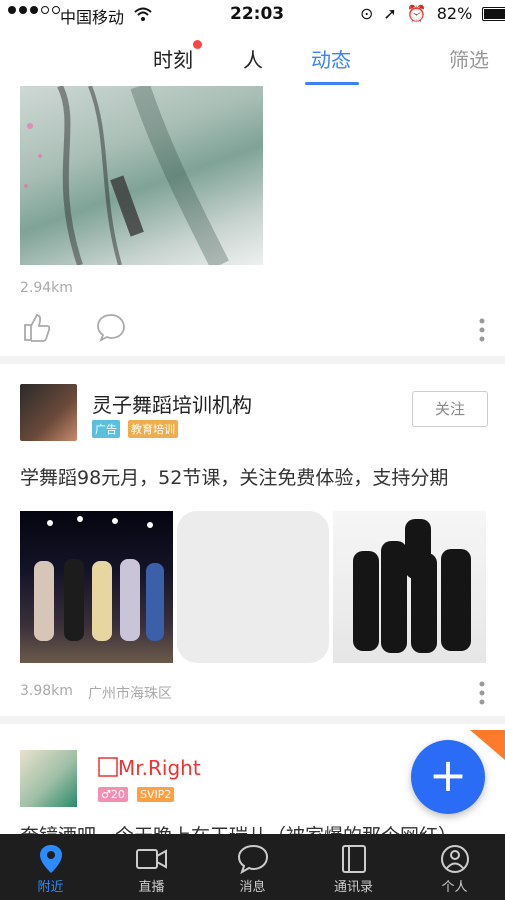 This screenshot has height=900, width=505. What do you see at coordinates (432, 13) in the screenshot?
I see `status-right: ⊙ ➚ ⏰ 82%` at bounding box center [432, 13].